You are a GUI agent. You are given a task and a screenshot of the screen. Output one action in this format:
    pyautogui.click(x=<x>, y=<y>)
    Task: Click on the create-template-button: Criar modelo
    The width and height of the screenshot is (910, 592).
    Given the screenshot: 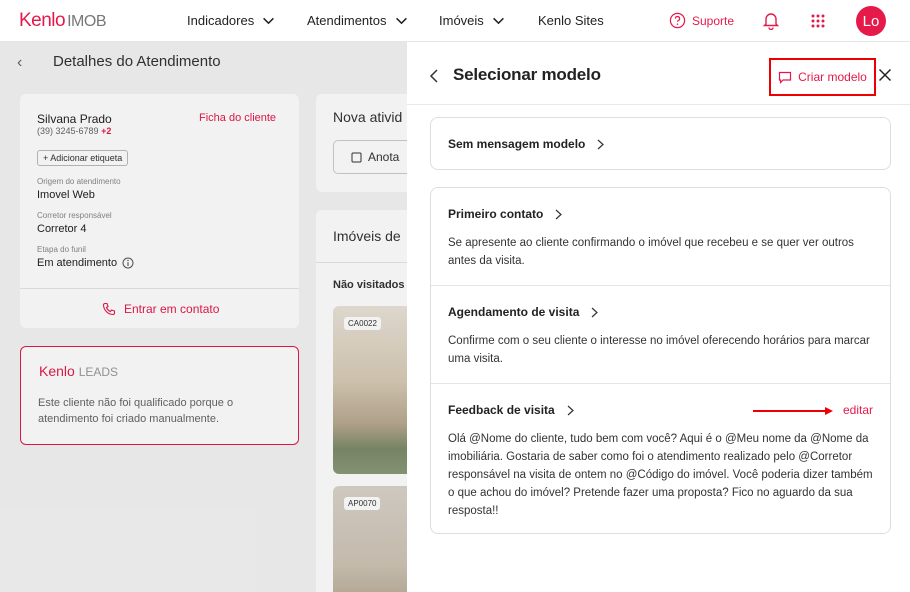 What is the action you would take?
    pyautogui.click(x=822, y=77)
    